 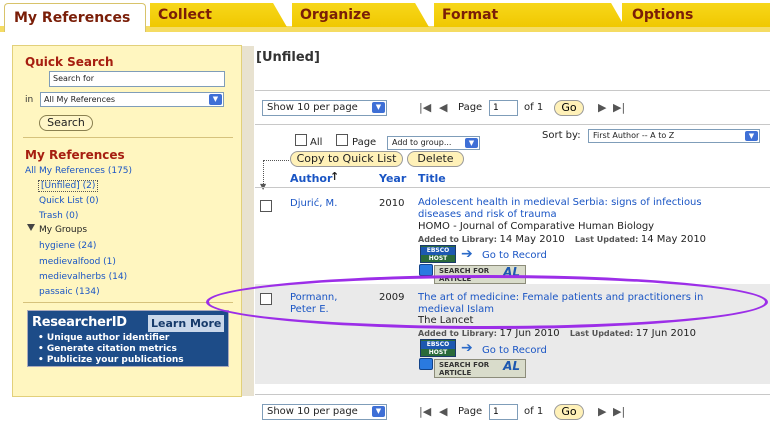 I want to click on sidebar-item-group: passaic (134), so click(x=69, y=292).